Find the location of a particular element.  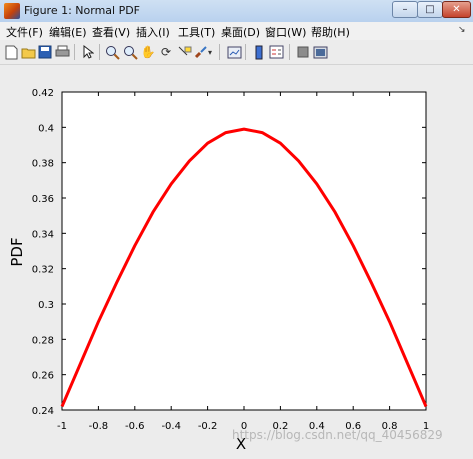

y-tick-label: 0.26 is located at coordinates (43, 376).